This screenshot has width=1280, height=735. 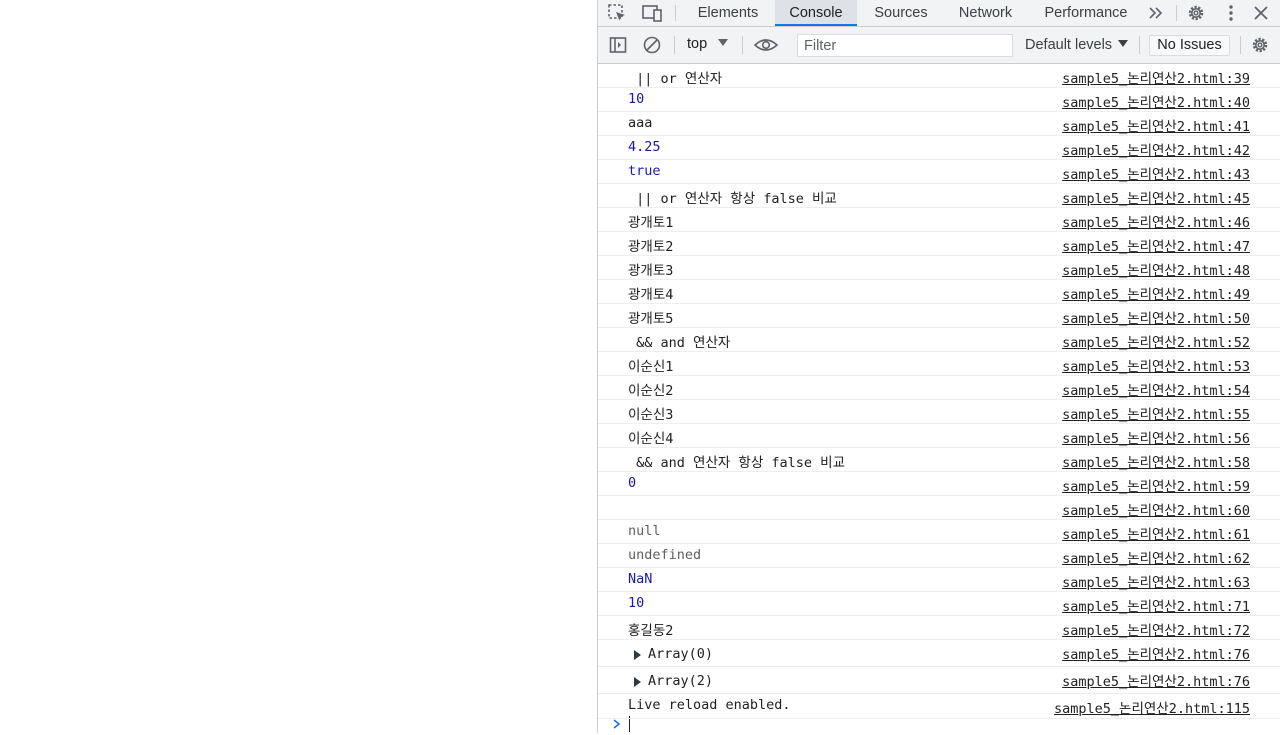 What do you see at coordinates (985, 13) in the screenshot?
I see `tab-network: Network` at bounding box center [985, 13].